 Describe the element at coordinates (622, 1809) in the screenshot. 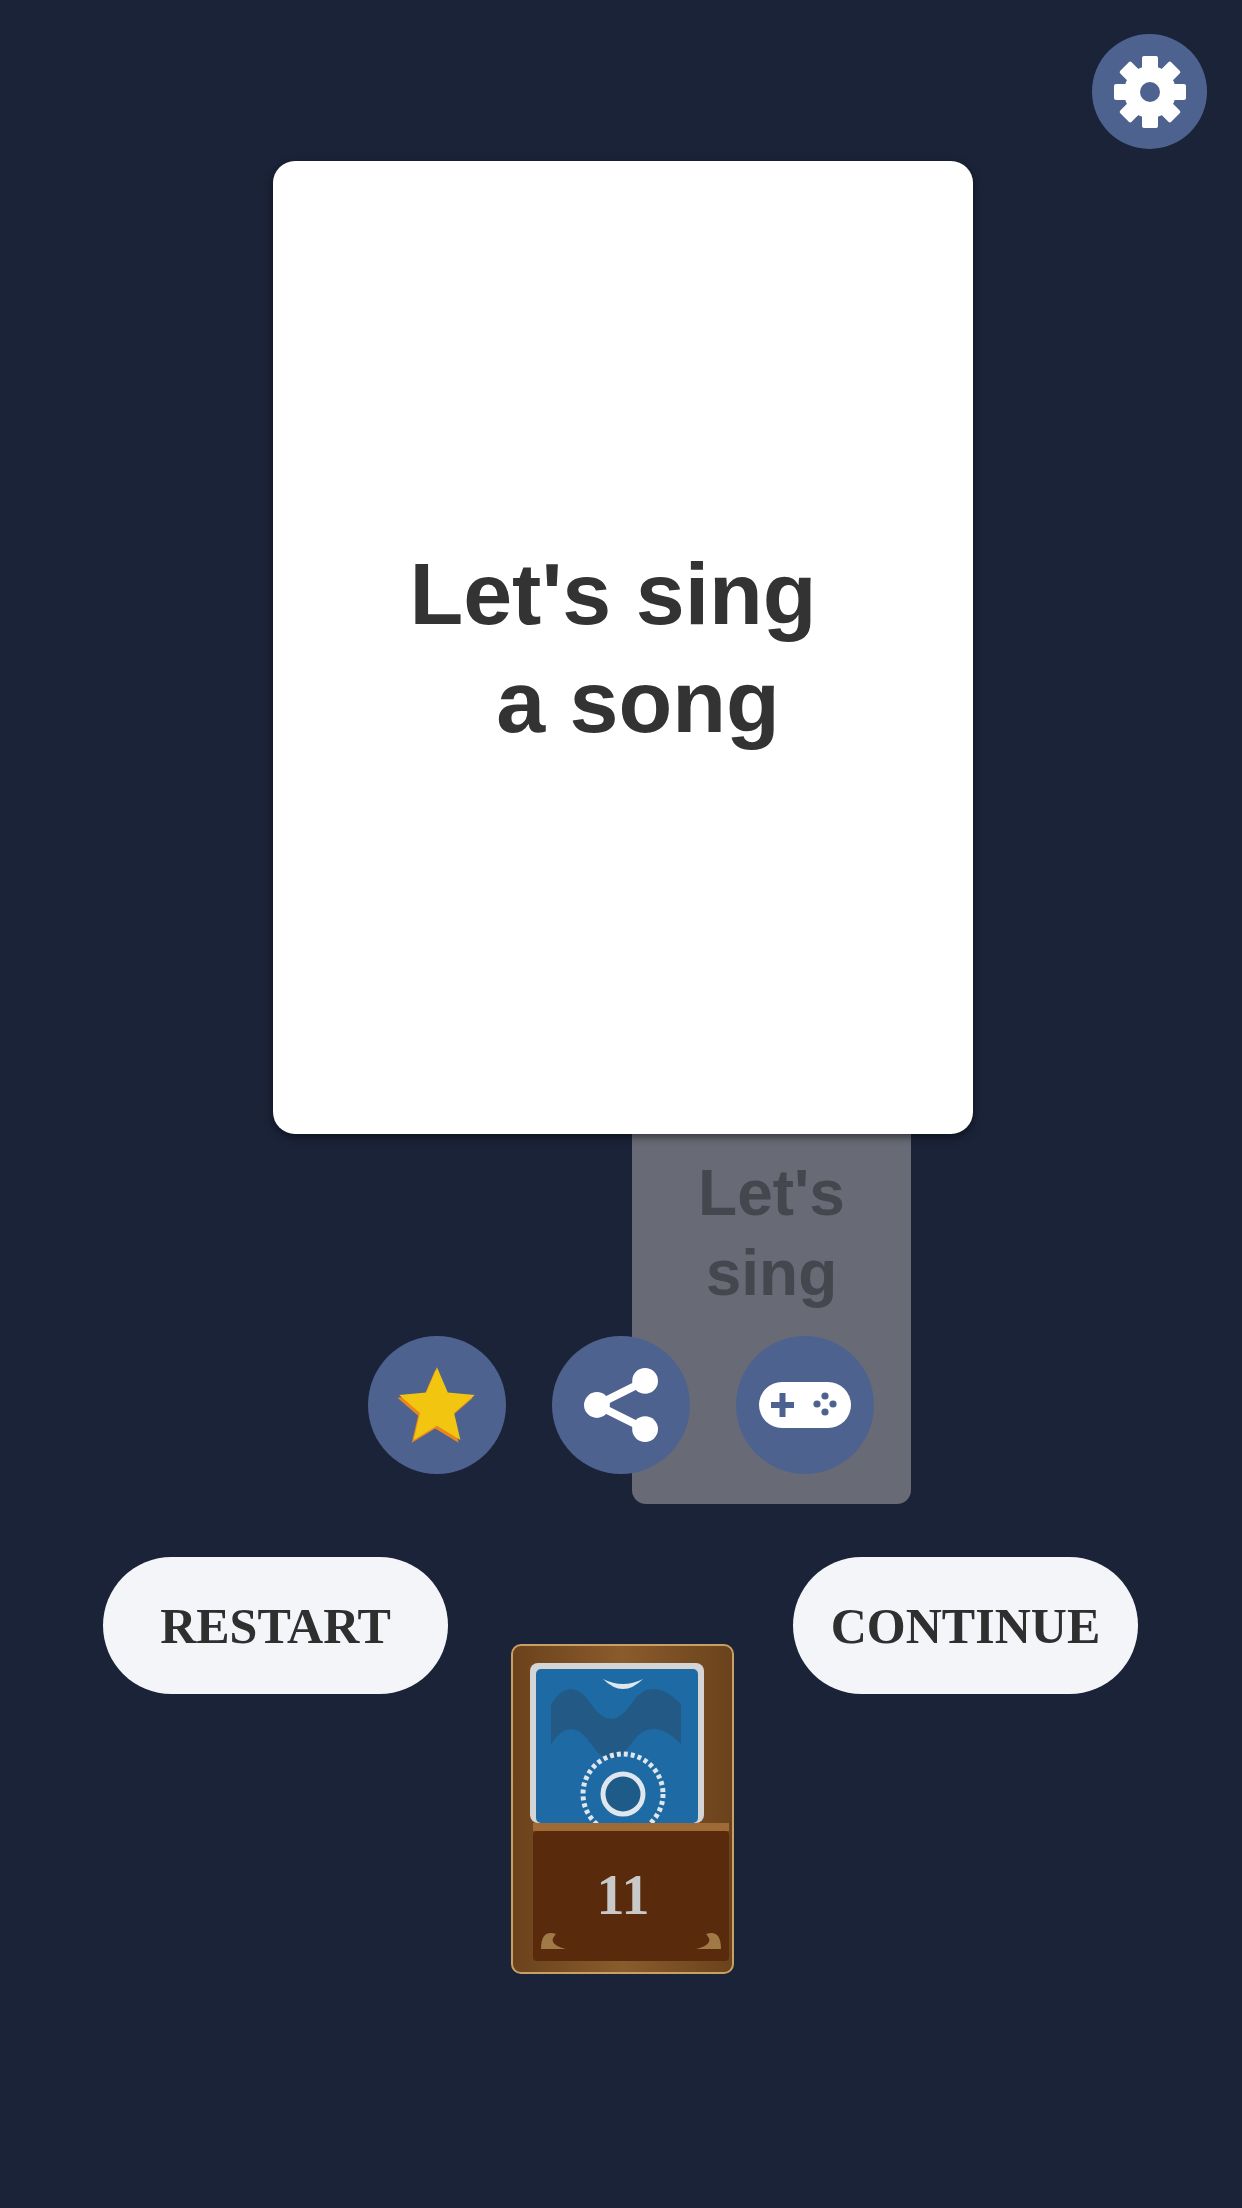

I see `card-deck: 11` at that location.